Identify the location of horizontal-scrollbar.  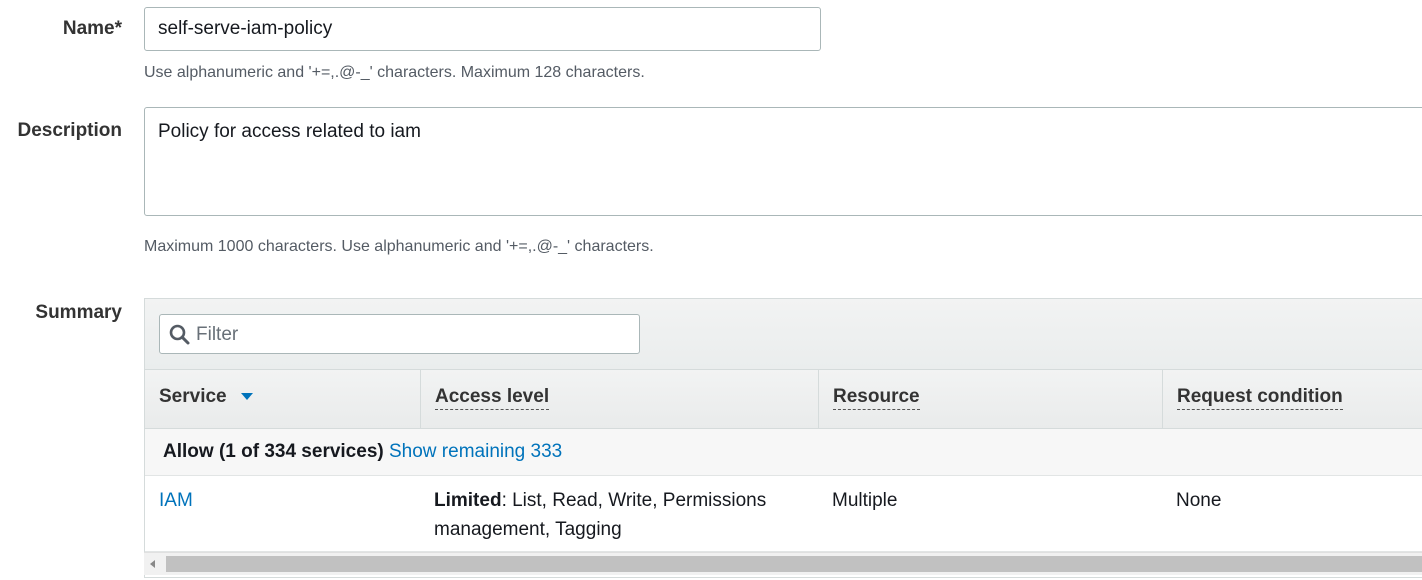
(783, 563).